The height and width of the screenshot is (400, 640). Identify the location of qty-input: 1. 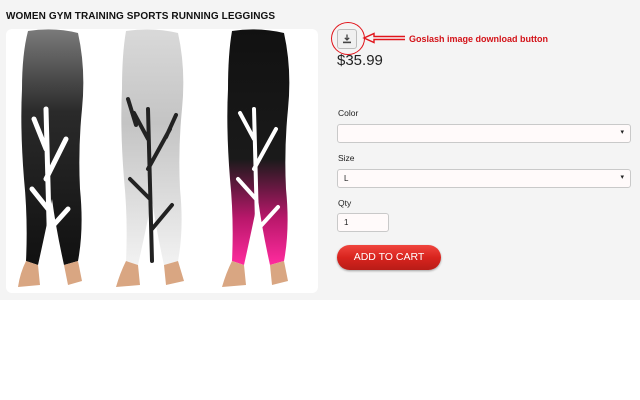
(363, 222).